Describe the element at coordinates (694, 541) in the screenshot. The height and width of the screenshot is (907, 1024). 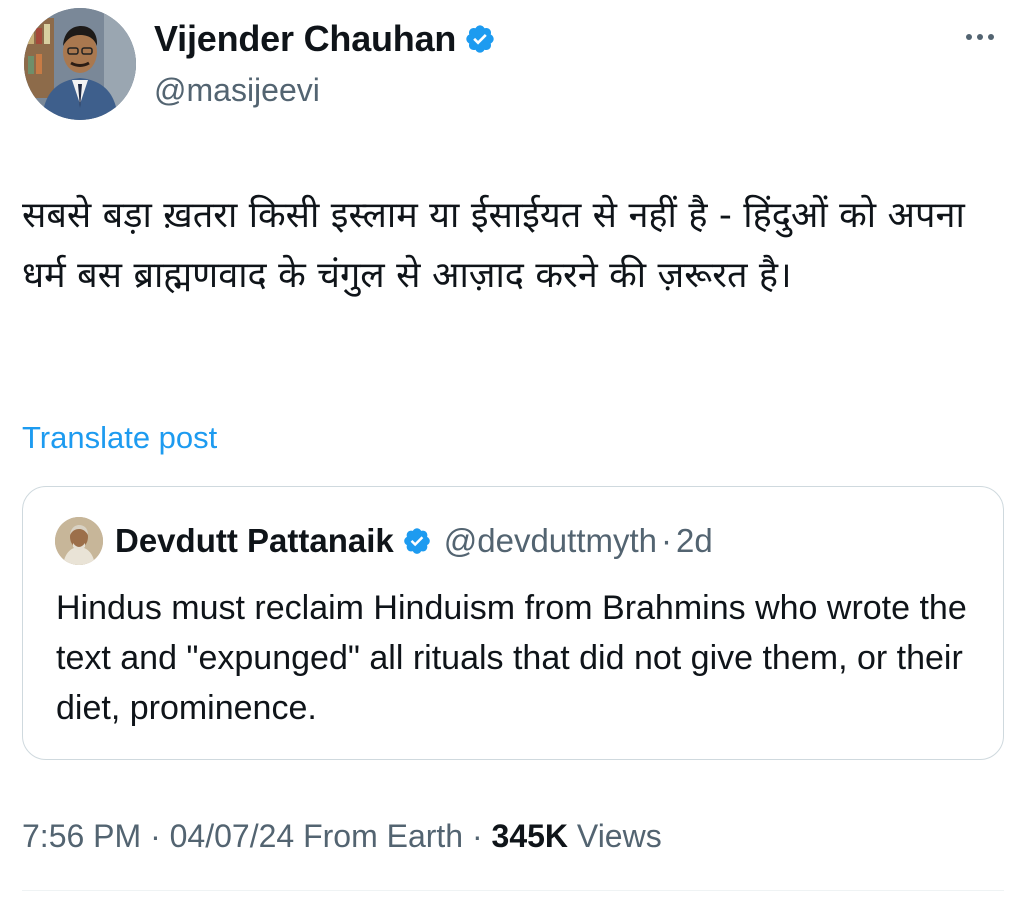
I see `quoted-post-time: 2d` at that location.